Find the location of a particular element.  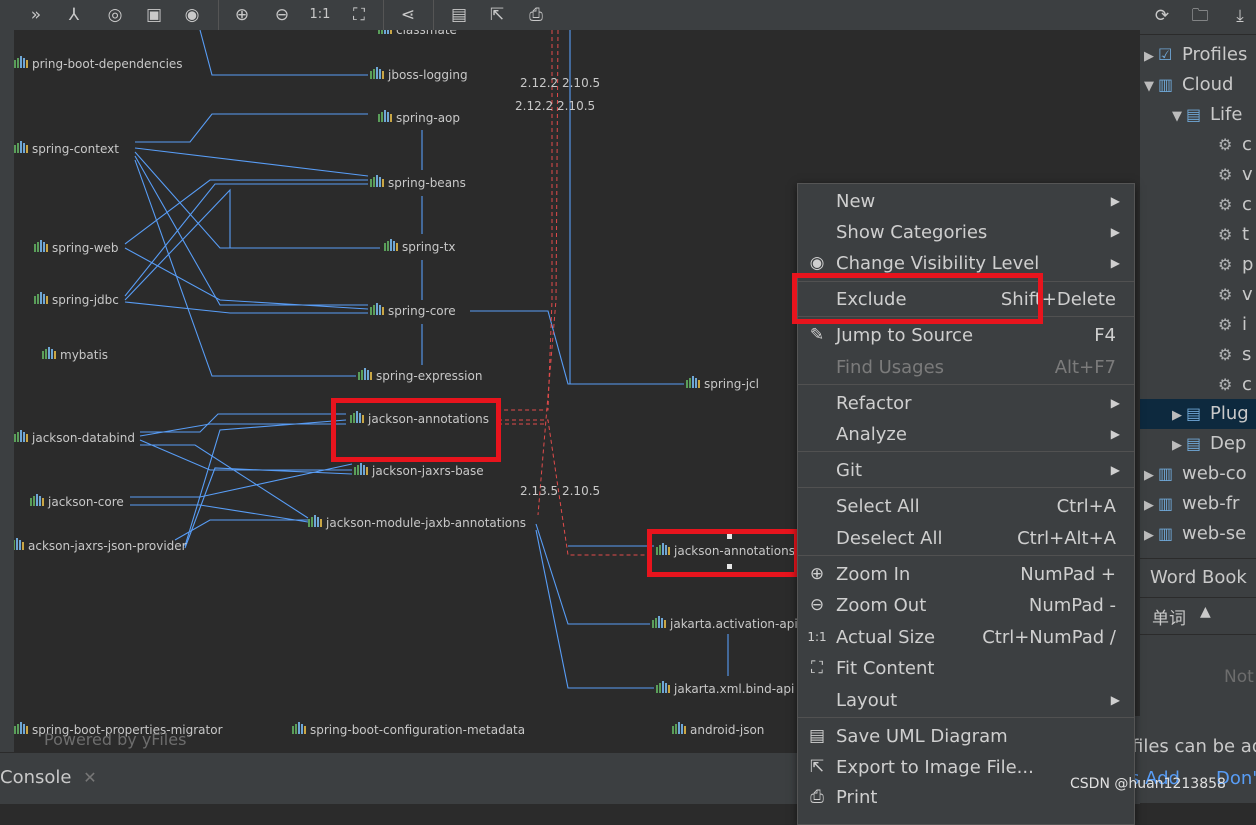

dependency-node-label: mybatis is located at coordinates (84, 355).